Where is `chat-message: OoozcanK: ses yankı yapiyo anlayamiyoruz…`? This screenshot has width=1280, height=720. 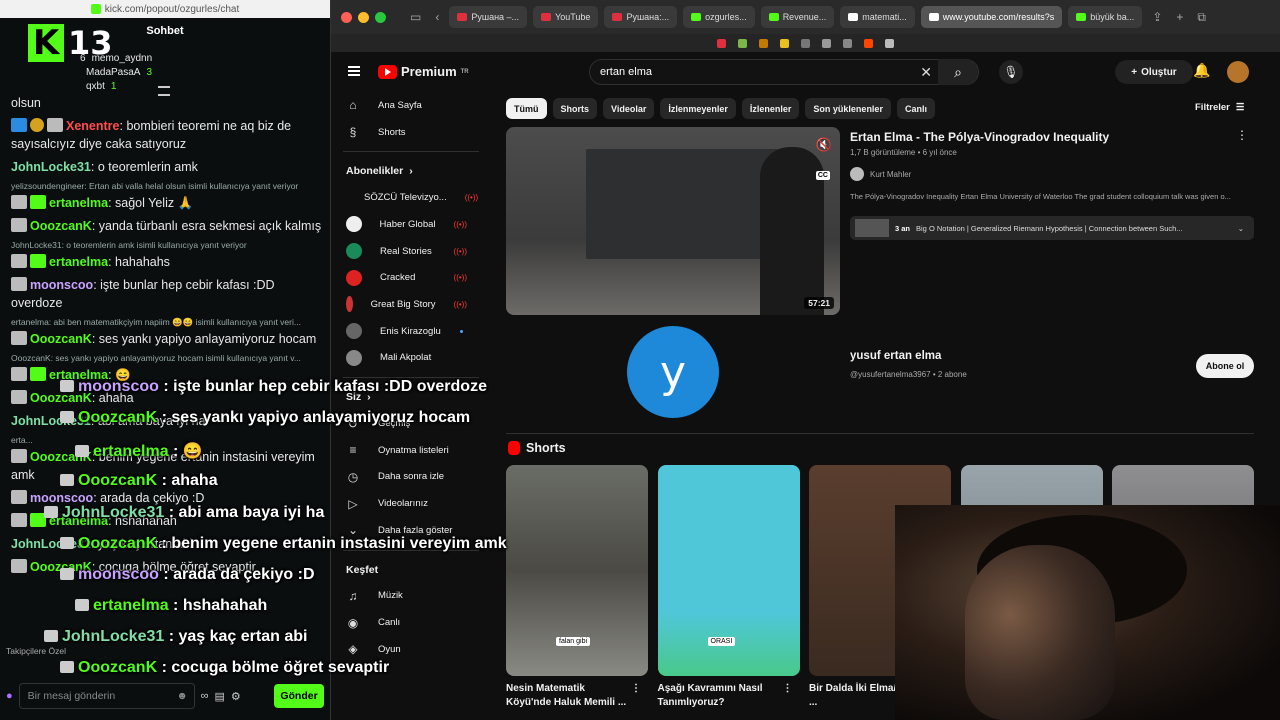 chat-message: OoozcanK: ses yankı yapiyo anlayamiyoruz… is located at coordinates (166, 339).